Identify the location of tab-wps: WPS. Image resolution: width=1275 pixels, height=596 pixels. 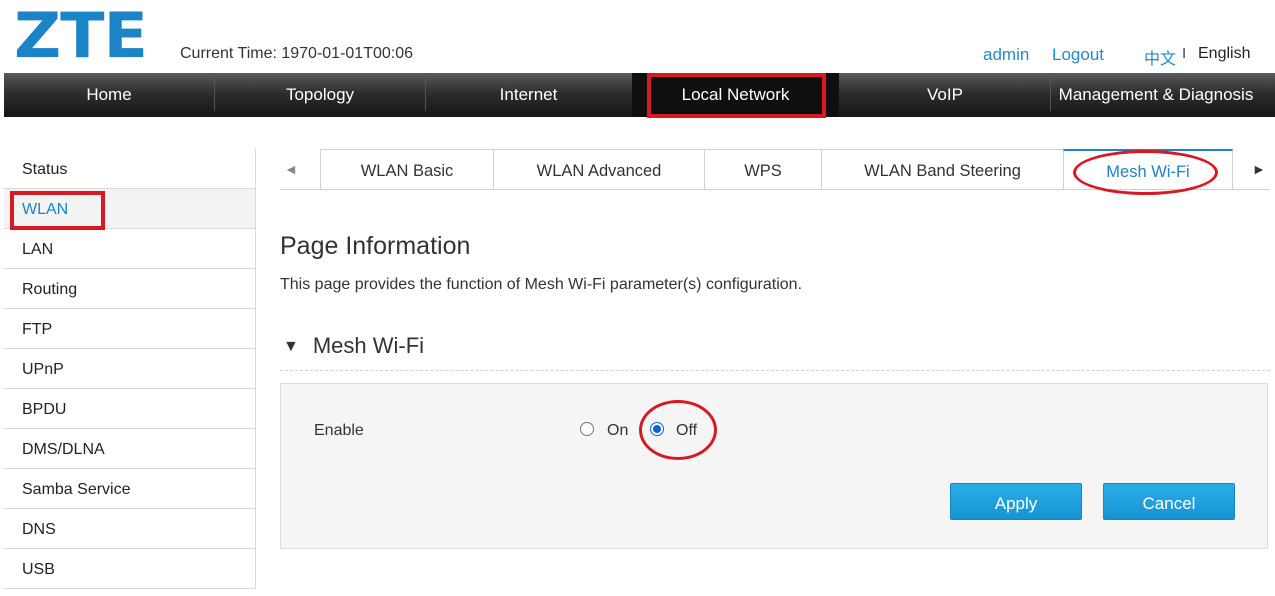
(763, 169).